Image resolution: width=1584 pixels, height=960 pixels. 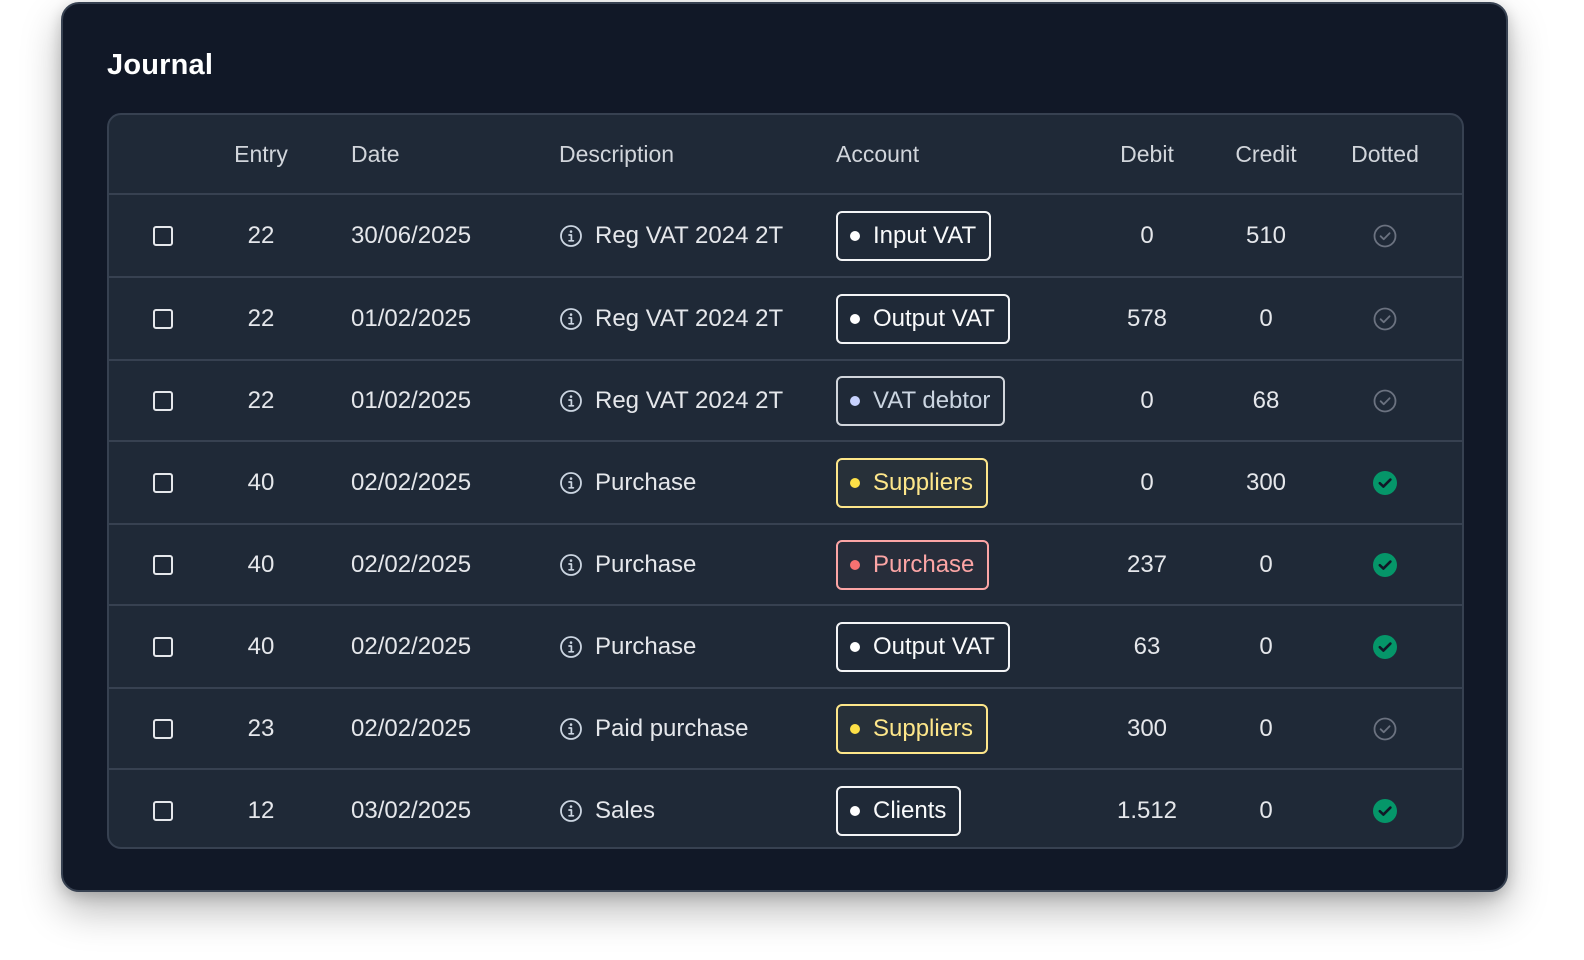 What do you see at coordinates (925, 235) in the screenshot?
I see `account-label: Input VAT` at bounding box center [925, 235].